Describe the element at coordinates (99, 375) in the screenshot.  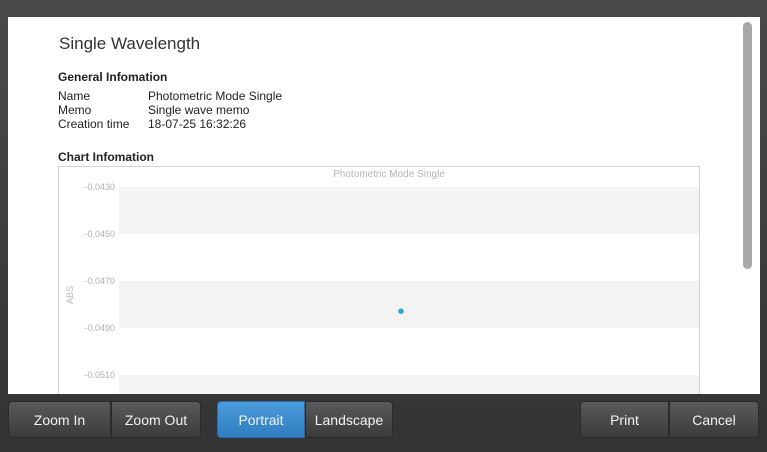
I see `y-tick-label: -0.0510` at that location.